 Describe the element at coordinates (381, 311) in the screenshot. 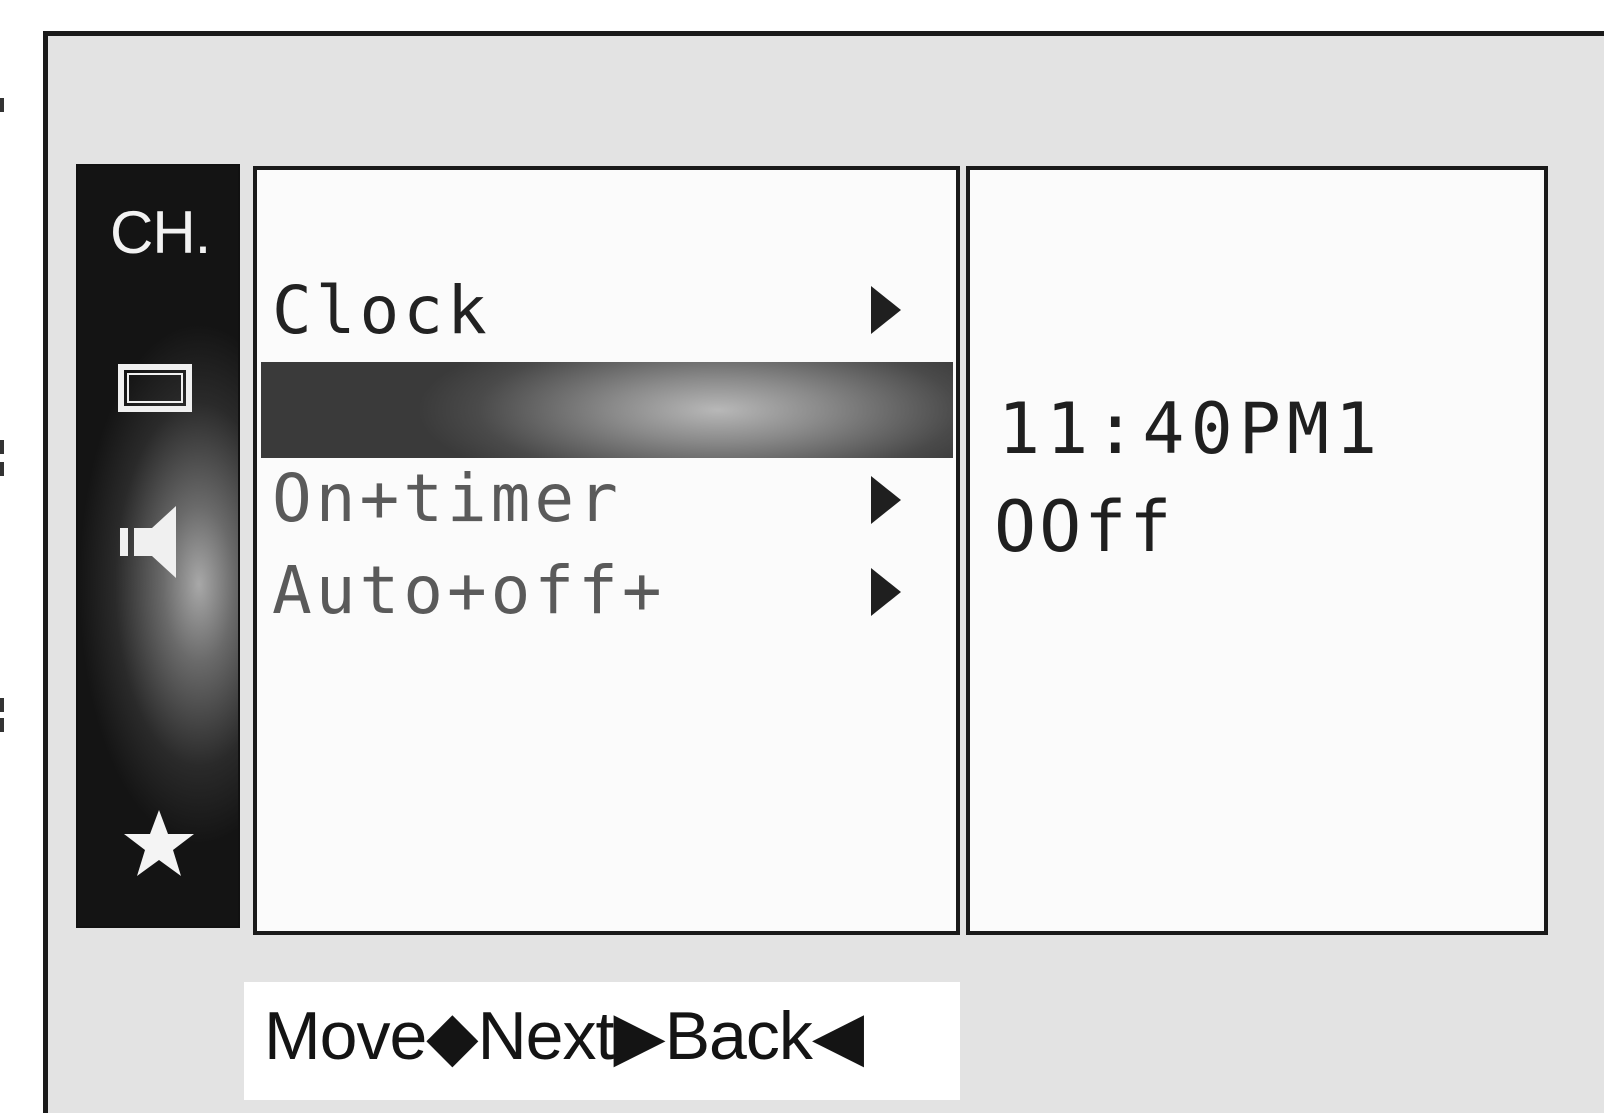

I see `menu-item-clock: Clock` at that location.